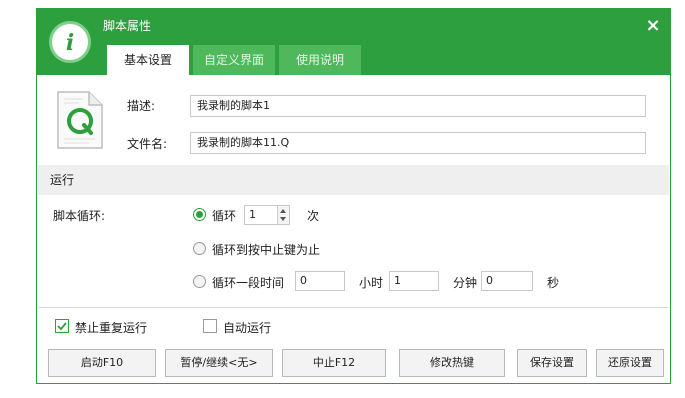 This screenshot has height=398, width=685. I want to click on filename-label: 文件名:, so click(147, 144).